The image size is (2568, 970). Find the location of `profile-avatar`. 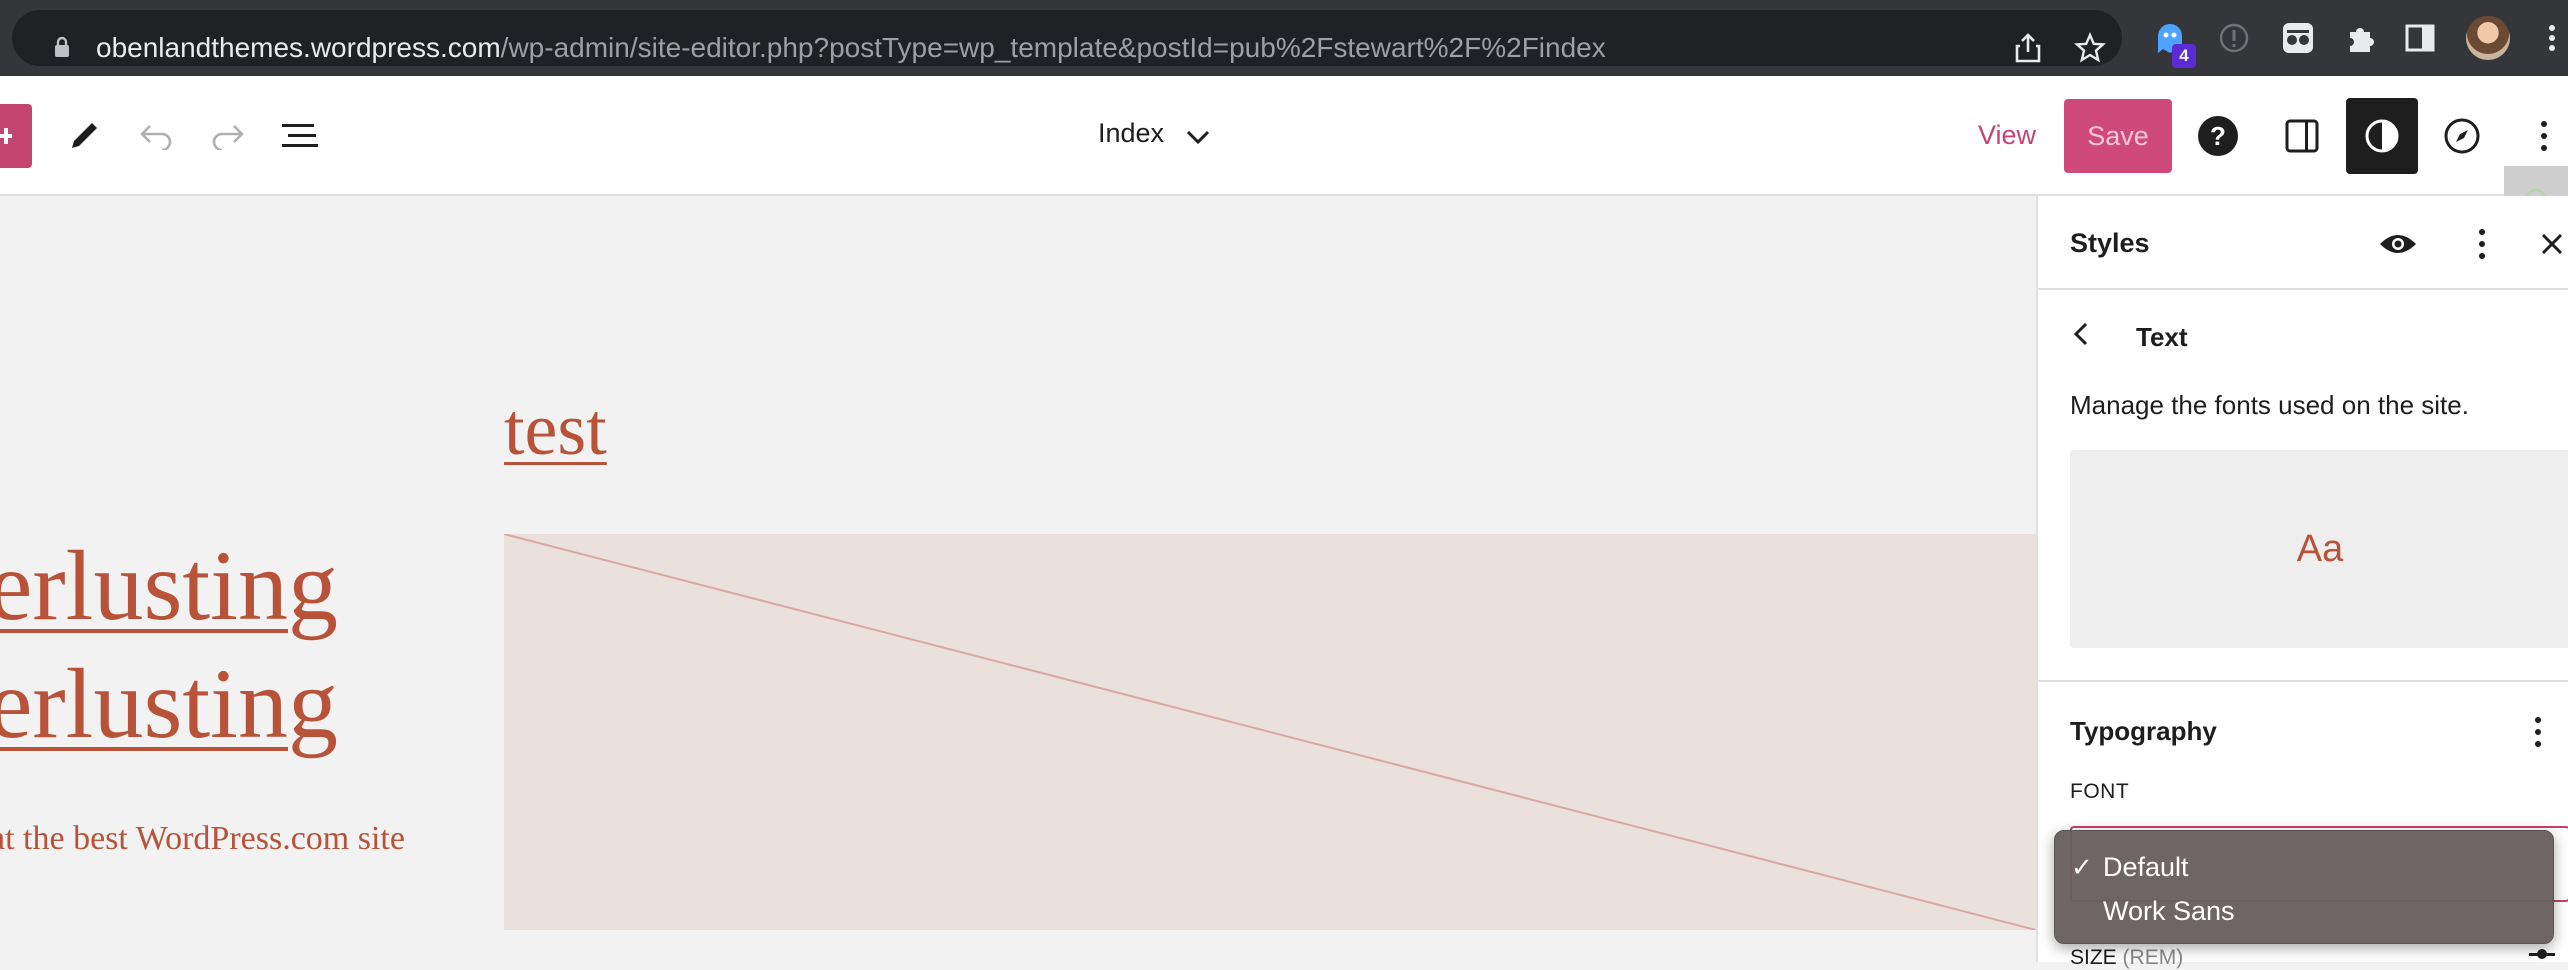

profile-avatar is located at coordinates (2488, 38).